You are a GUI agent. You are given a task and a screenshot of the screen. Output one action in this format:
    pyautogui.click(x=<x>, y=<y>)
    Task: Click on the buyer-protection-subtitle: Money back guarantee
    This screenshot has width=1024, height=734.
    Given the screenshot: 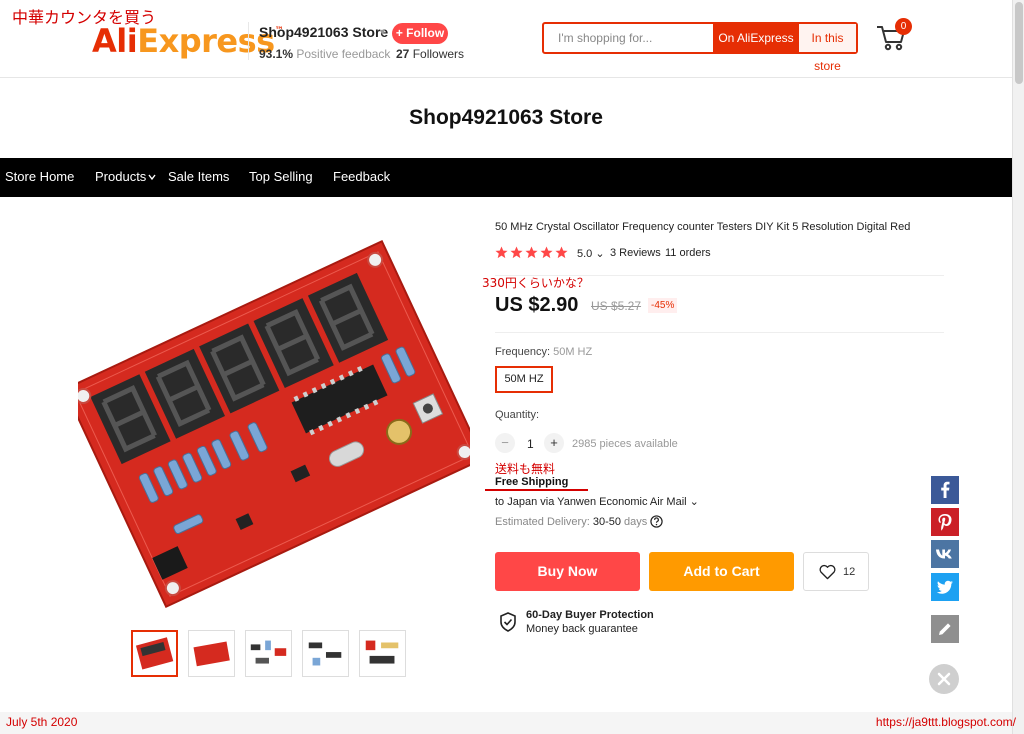 What is the action you would take?
    pyautogui.click(x=582, y=629)
    